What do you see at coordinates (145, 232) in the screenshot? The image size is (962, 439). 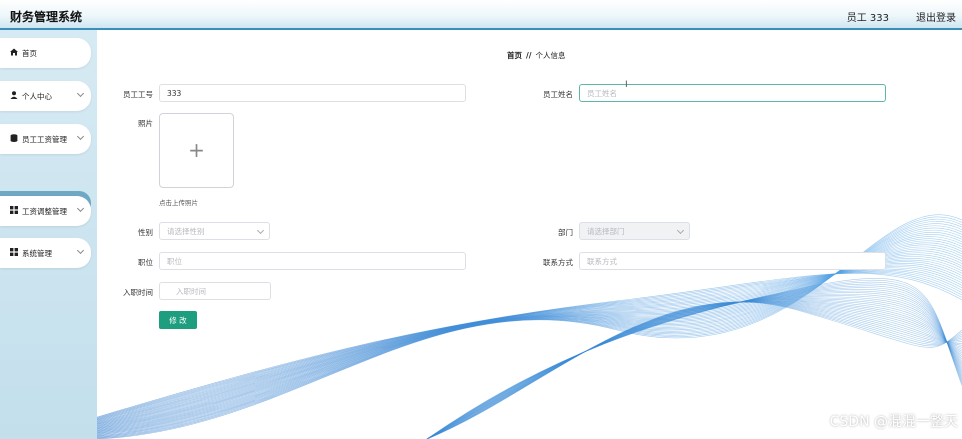 I see `gender-label: 性别` at bounding box center [145, 232].